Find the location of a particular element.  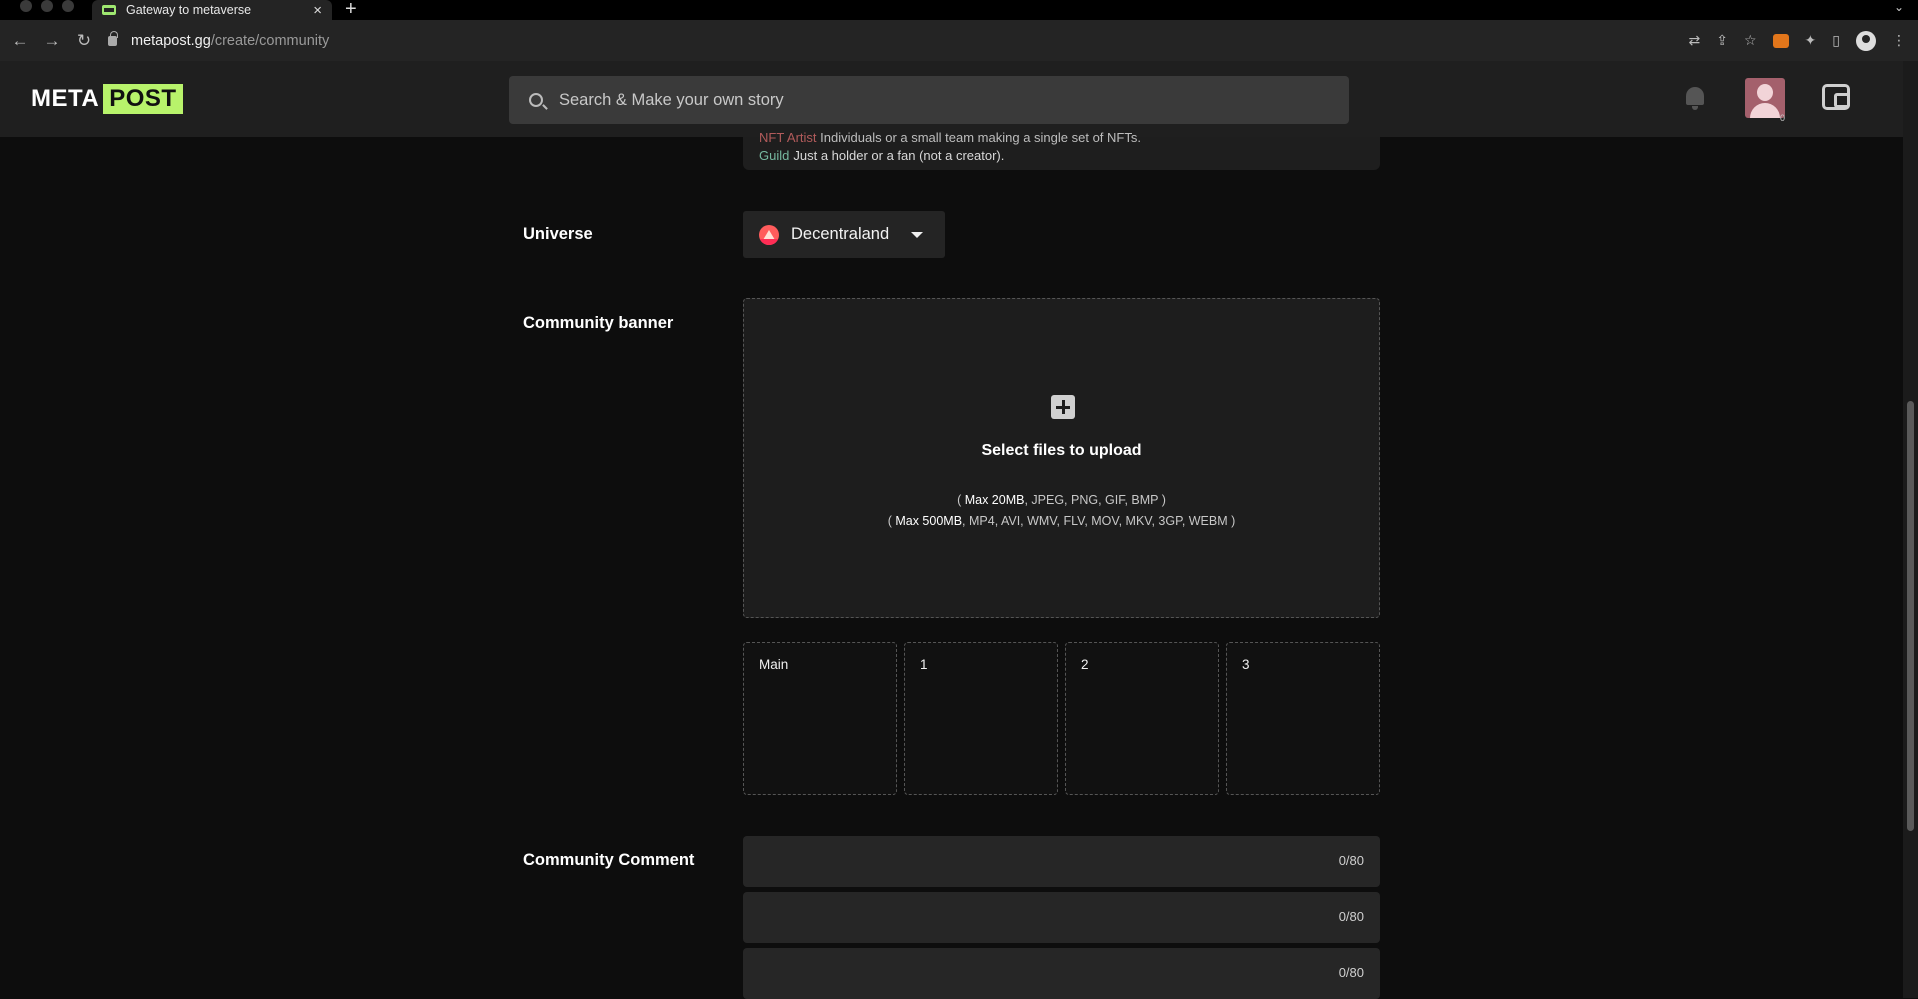

logo-meta-text: META is located at coordinates (65, 98).